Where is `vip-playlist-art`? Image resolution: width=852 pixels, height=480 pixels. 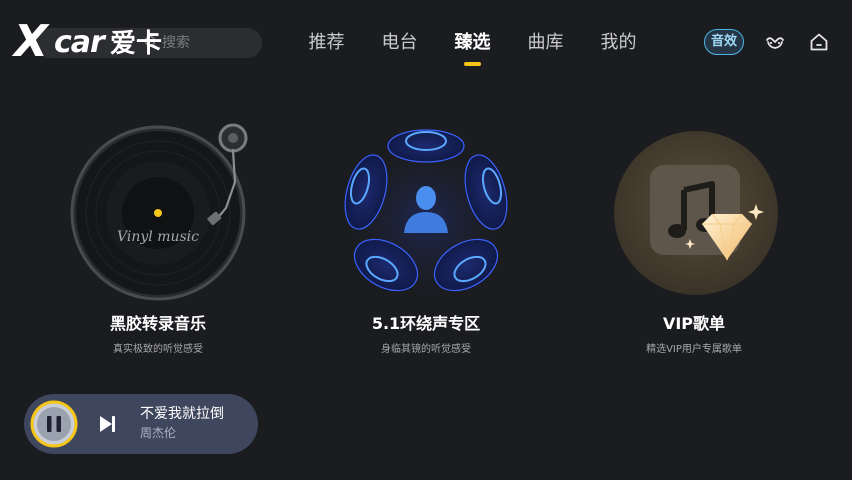
vip-playlist-art is located at coordinates (696, 213).